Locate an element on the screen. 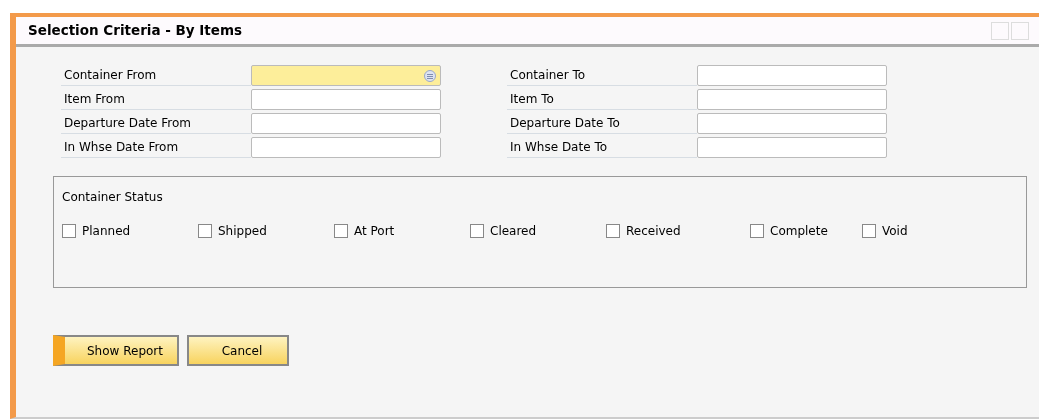 The height and width of the screenshot is (419, 1039). field-label: In Whse Date From is located at coordinates (156, 147).